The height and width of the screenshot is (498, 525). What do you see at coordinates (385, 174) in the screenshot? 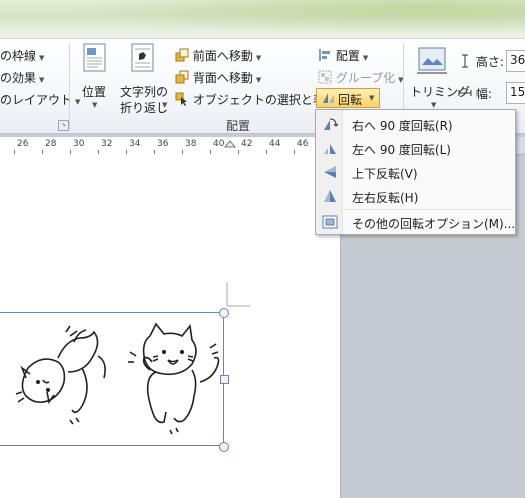
I see `menu-item-label: 上下反転(V)` at bounding box center [385, 174].